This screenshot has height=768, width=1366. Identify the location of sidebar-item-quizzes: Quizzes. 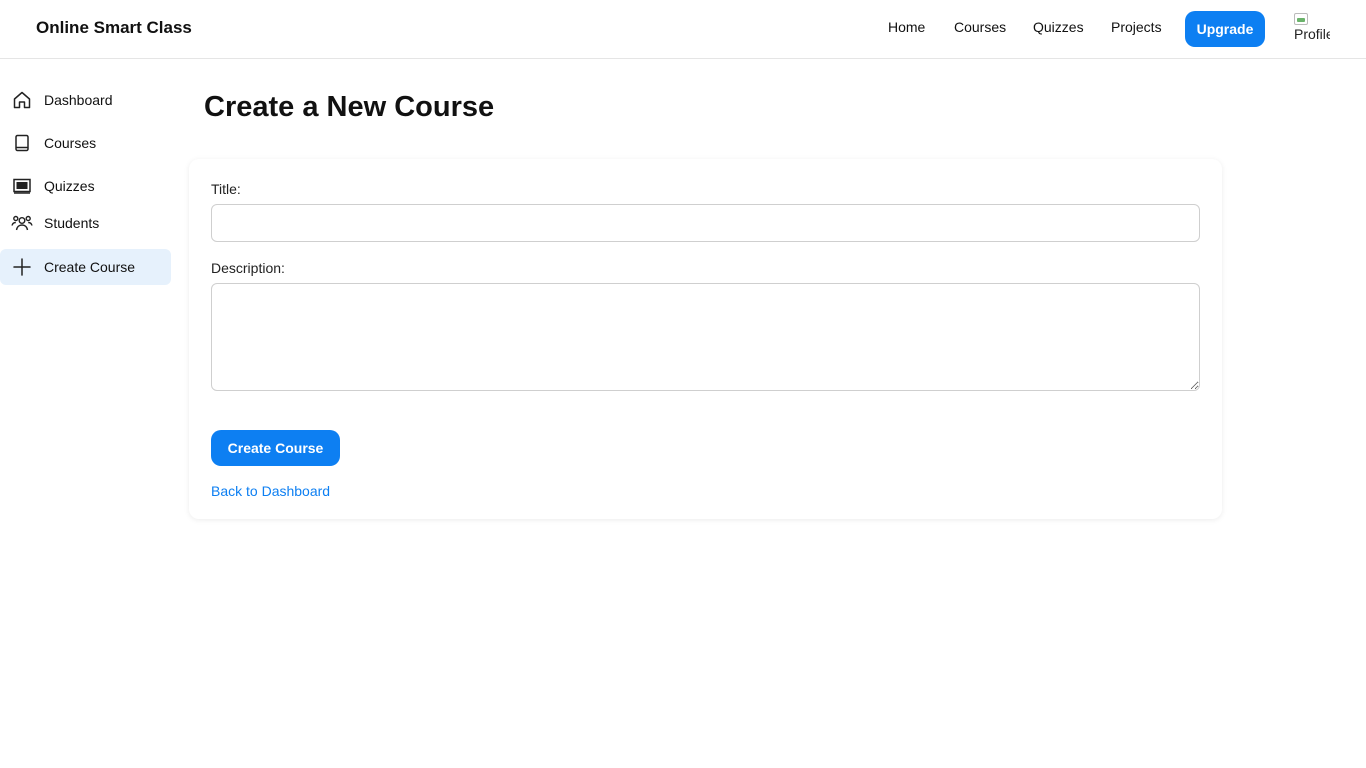
(85, 186).